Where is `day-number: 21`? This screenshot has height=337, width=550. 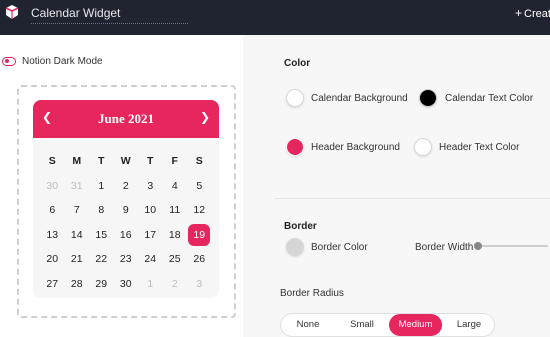
day-number: 21 is located at coordinates (76, 259).